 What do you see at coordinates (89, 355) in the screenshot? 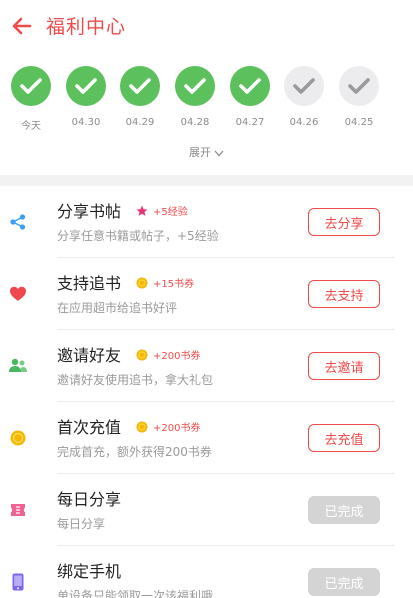
I see `task-title: 邀请好友` at bounding box center [89, 355].